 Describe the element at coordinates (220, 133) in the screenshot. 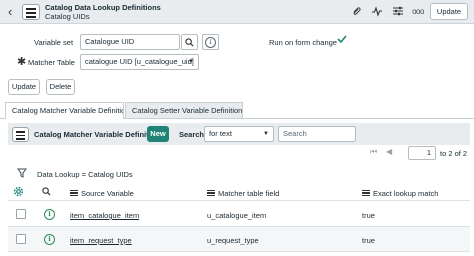

I see `search-field-value: for text` at that location.